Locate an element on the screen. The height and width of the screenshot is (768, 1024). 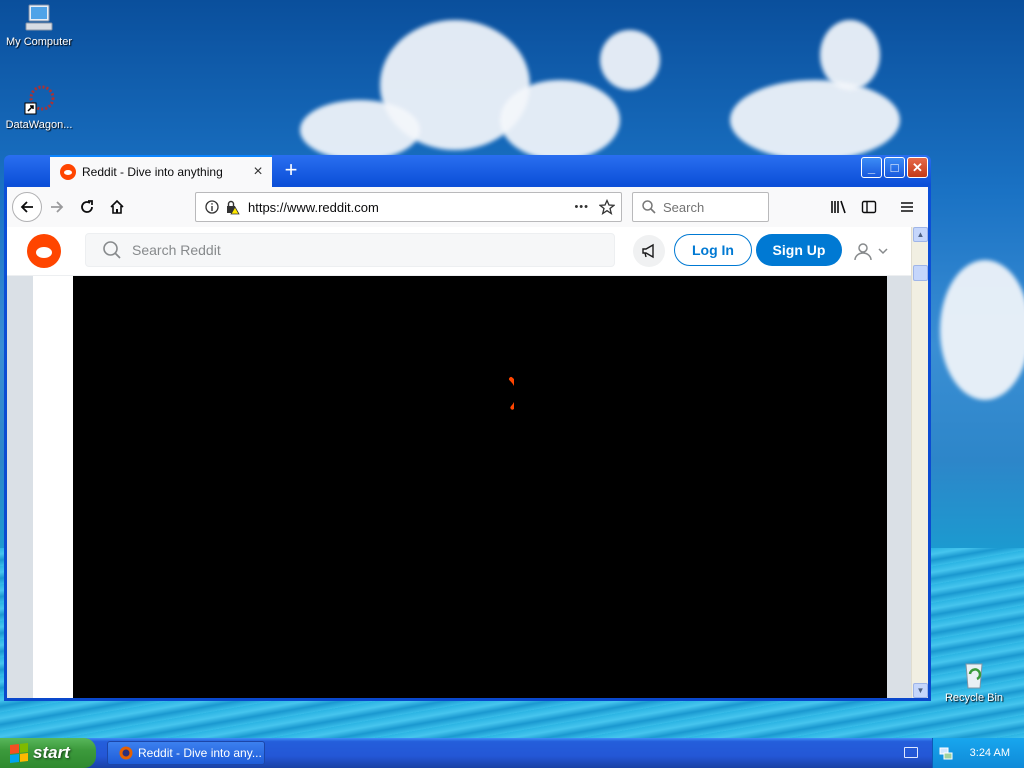
desktop-icon-label: My Computer is located at coordinates (39, 42).